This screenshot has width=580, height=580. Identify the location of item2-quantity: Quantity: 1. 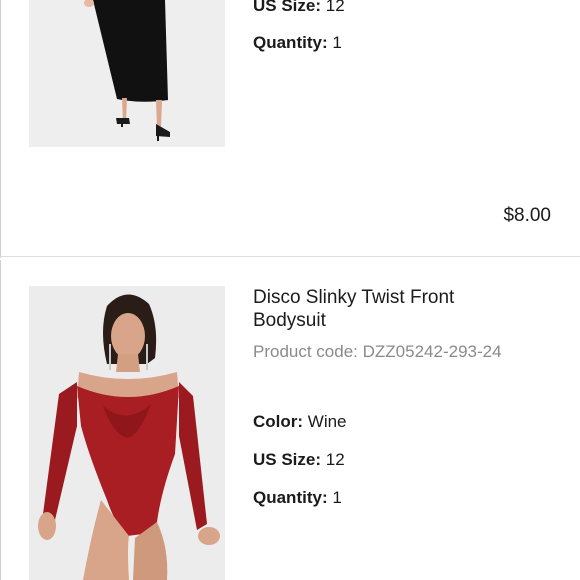
(297, 498).